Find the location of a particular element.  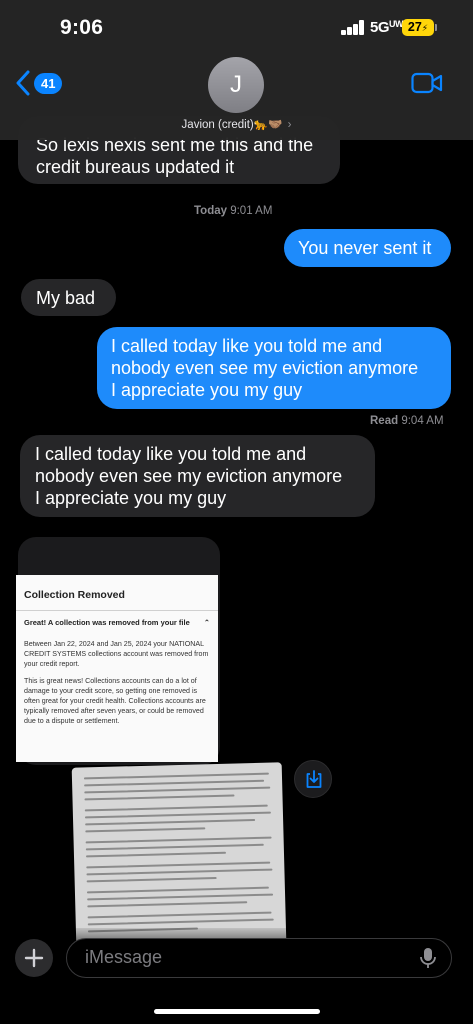

download-icon is located at coordinates (314, 779).